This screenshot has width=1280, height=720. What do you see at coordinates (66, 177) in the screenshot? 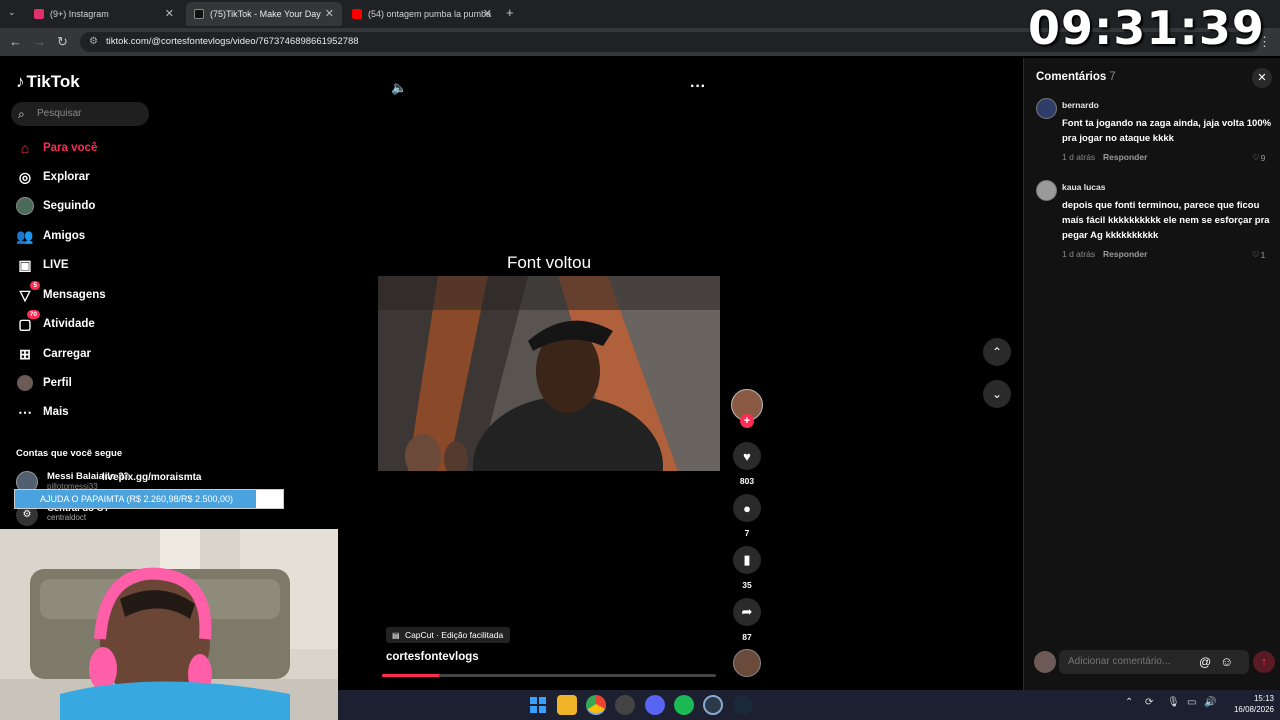
I see `sidebar-item-label: Explorar` at bounding box center [66, 177].